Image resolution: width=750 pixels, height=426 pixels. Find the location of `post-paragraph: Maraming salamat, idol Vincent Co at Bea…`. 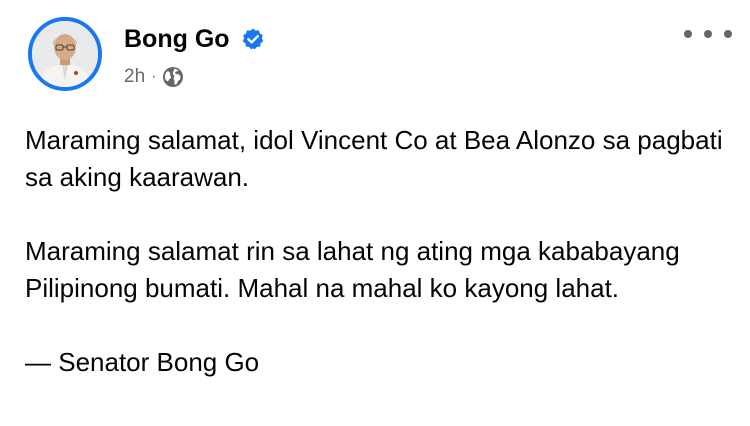

post-paragraph: Maraming salamat, idol Vincent Co at Bea… is located at coordinates (374, 158).